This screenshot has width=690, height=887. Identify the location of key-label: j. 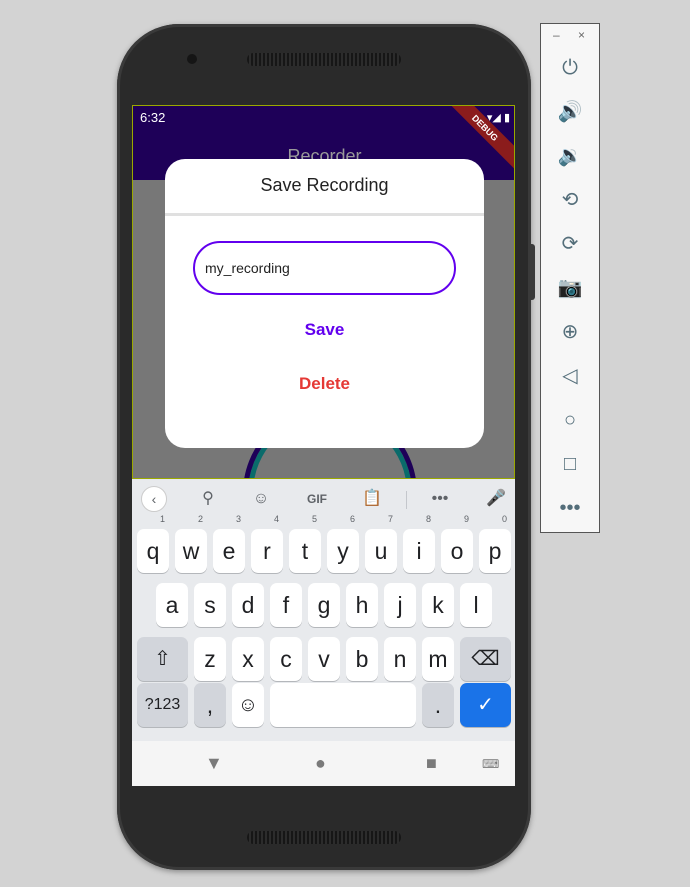
(400, 605).